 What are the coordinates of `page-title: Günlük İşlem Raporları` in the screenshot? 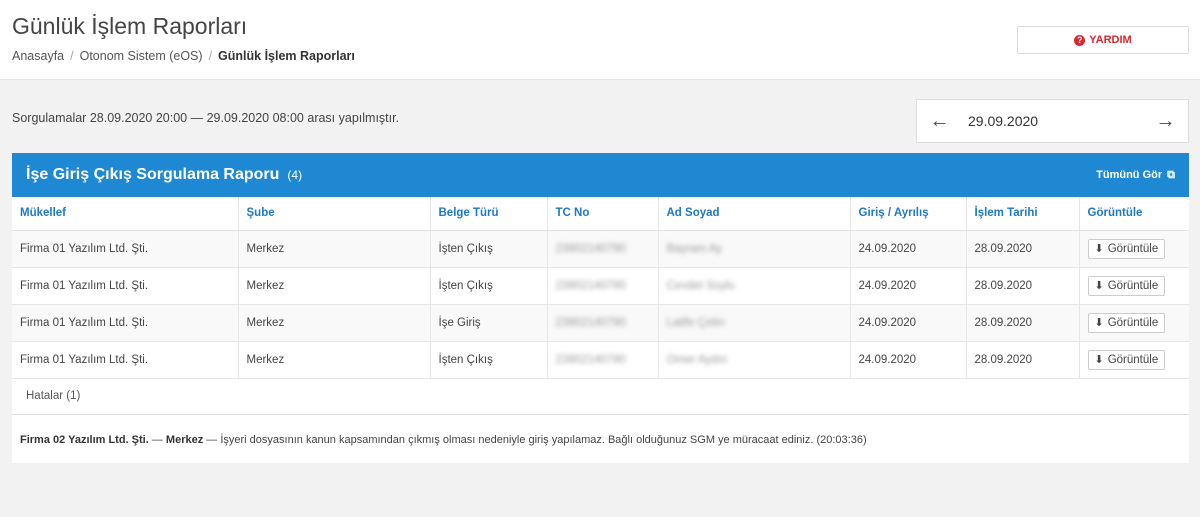 It's located at (130, 26).